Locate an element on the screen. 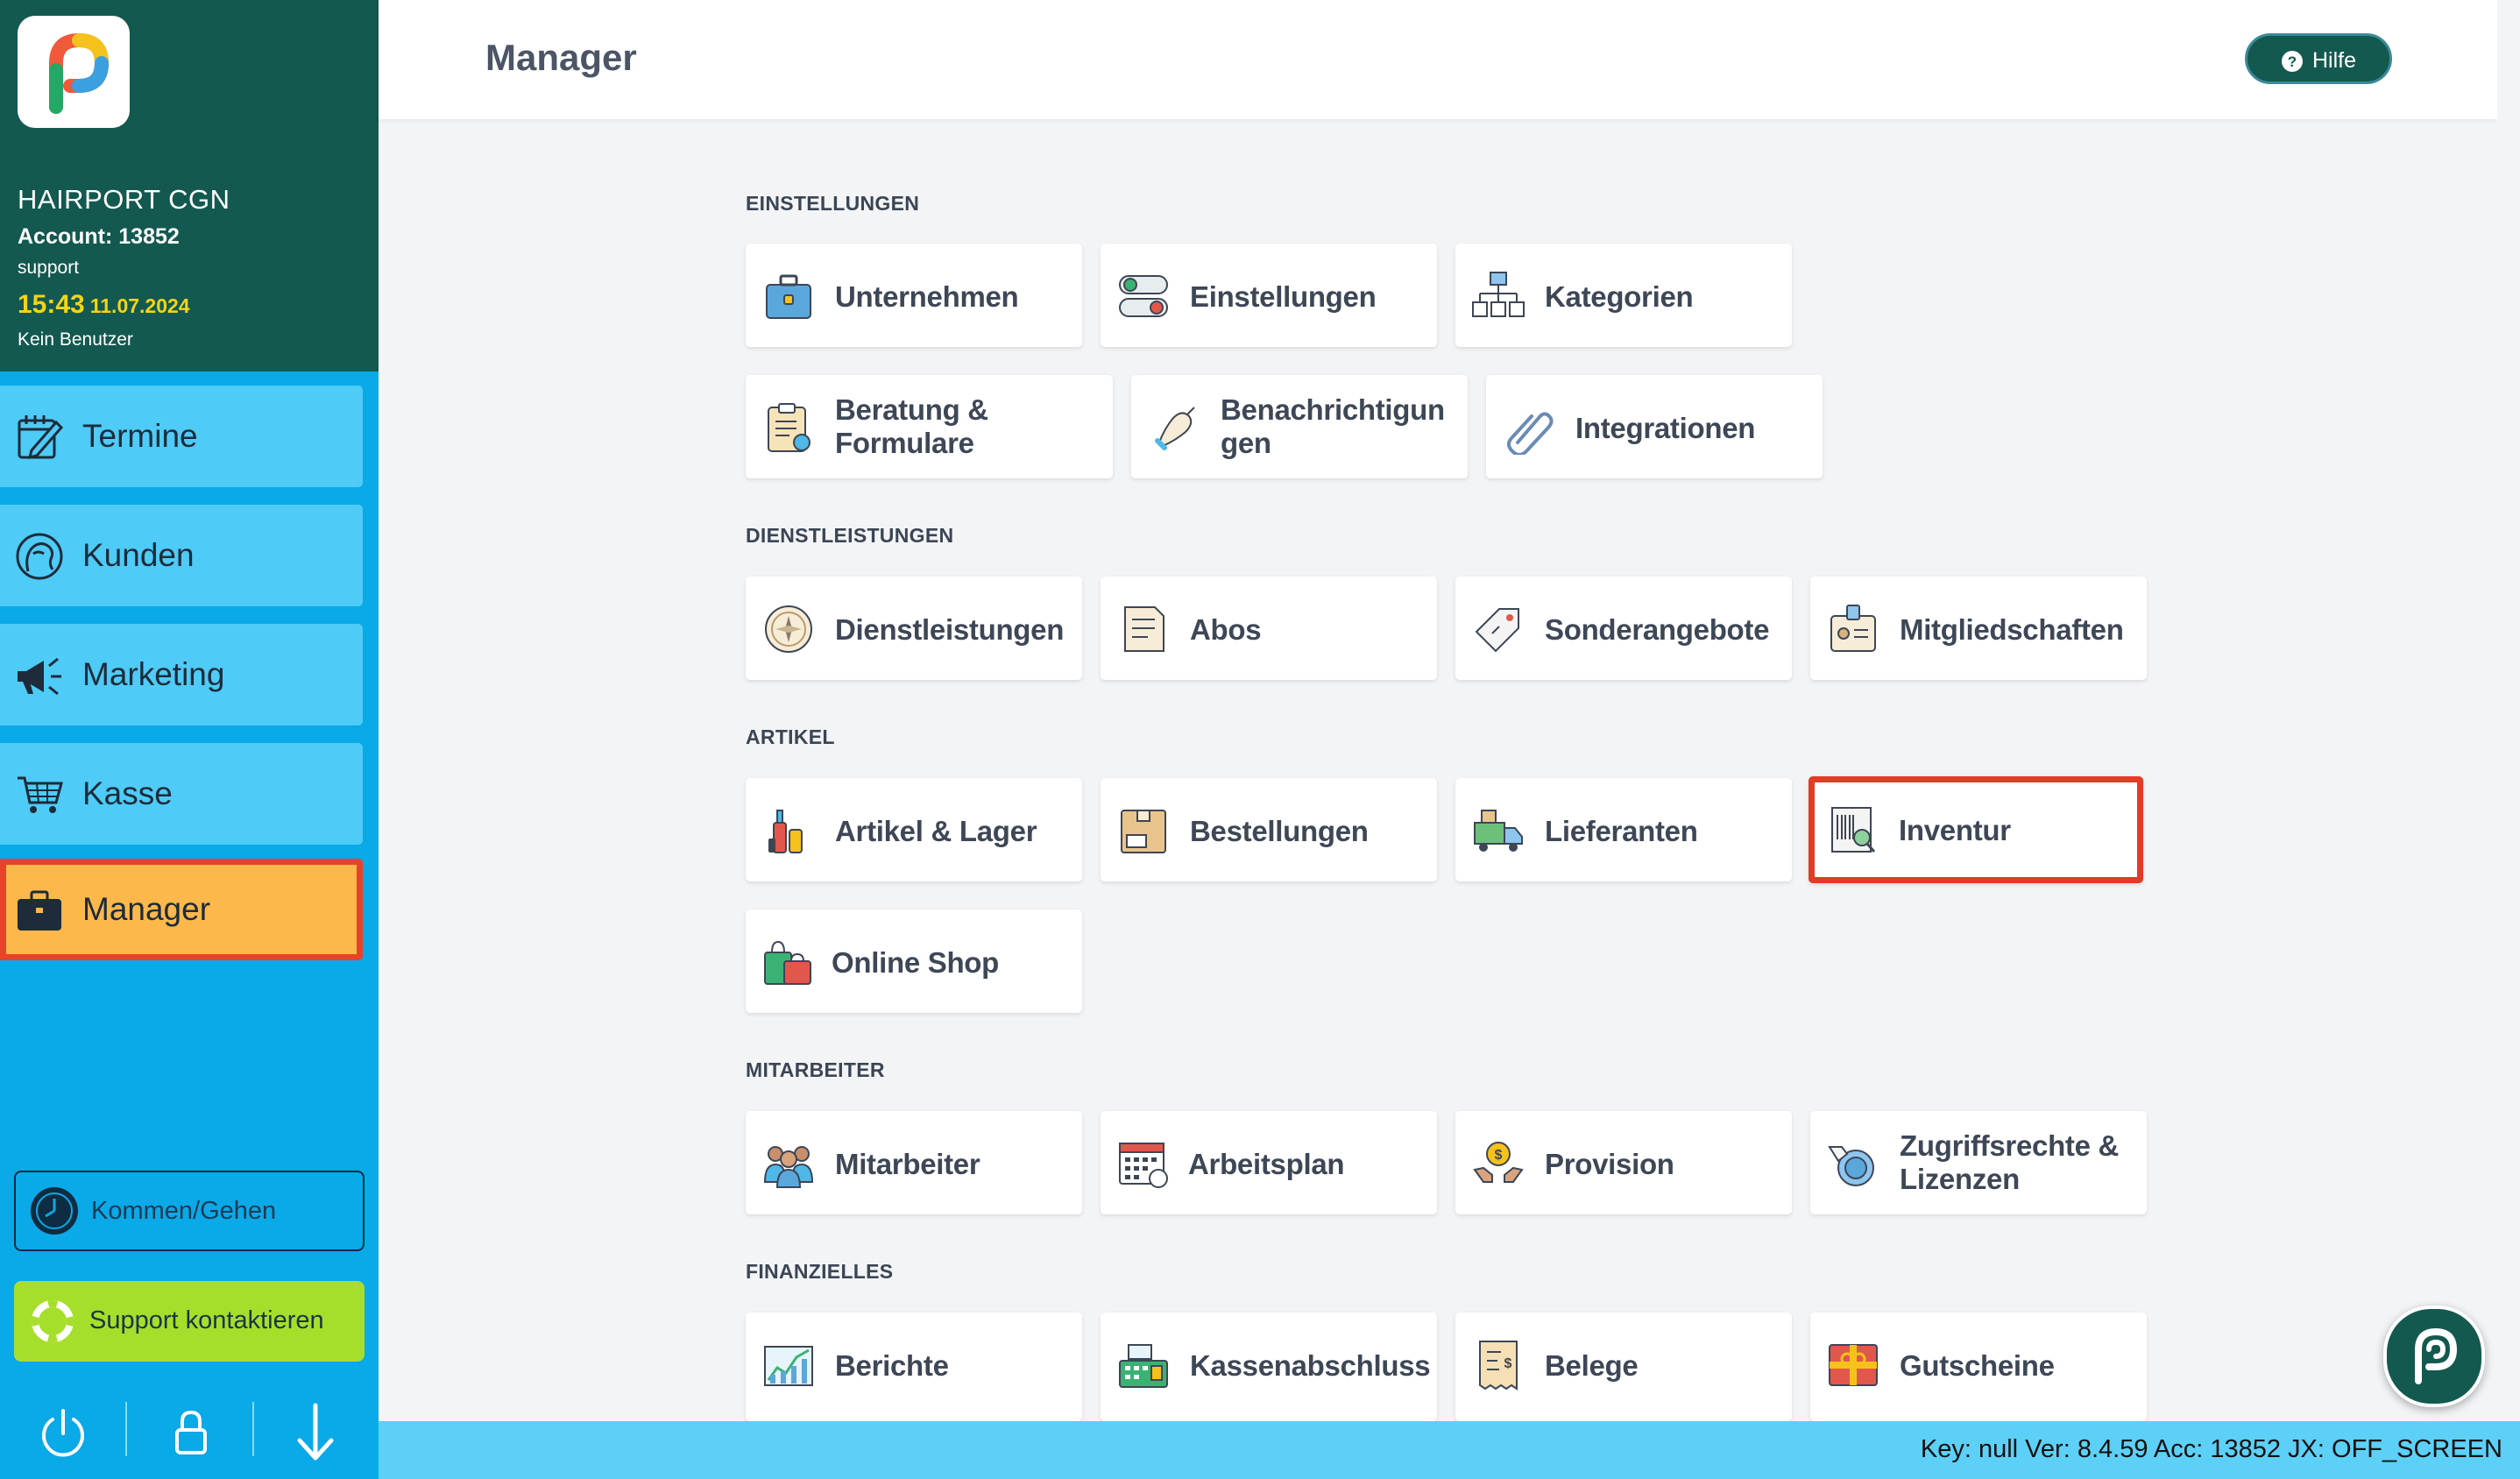 The height and width of the screenshot is (1479, 2520). tile-bestellungen: Bestellungen is located at coordinates (1269, 830).